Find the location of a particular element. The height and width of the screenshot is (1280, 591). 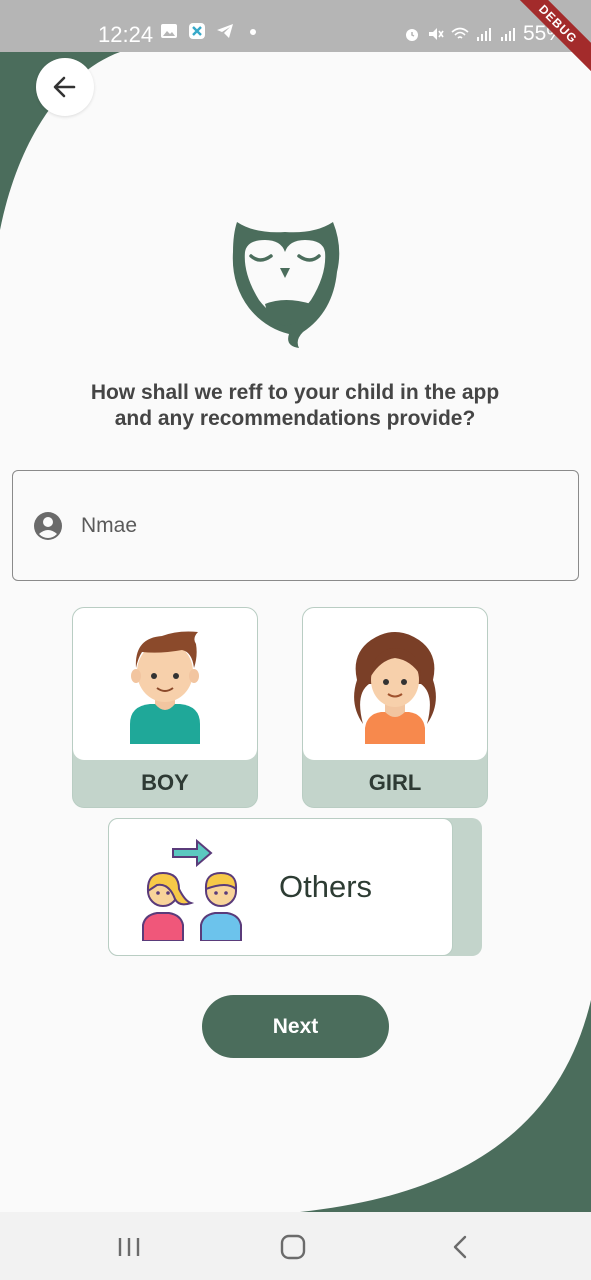

name-field is located at coordinates (295, 525).